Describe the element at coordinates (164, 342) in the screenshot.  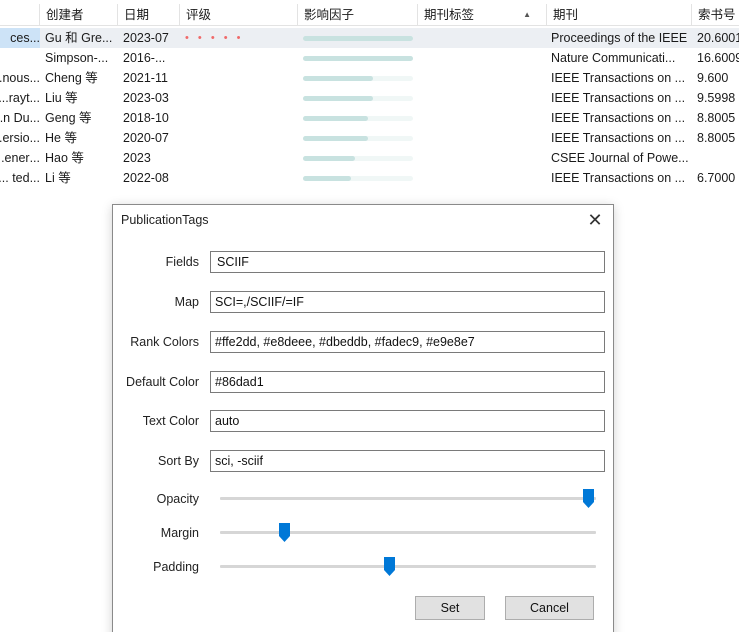
I see `rank-colors-label: Rank Colors` at that location.